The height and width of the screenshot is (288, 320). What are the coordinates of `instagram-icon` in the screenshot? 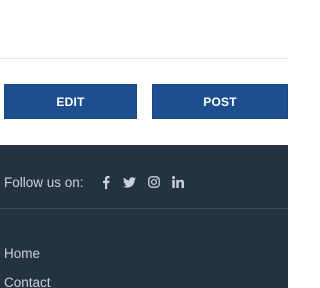 It's located at (154, 182).